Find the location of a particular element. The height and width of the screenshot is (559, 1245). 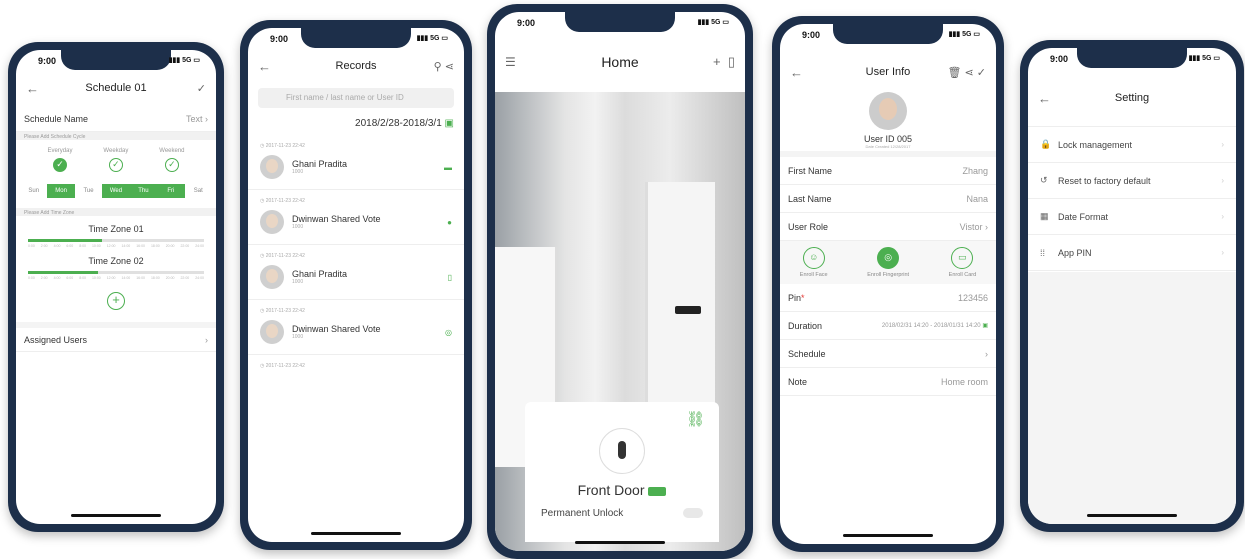

date-range: 2018/2/28-2018/3/1 ▣ is located at coordinates (356, 123).